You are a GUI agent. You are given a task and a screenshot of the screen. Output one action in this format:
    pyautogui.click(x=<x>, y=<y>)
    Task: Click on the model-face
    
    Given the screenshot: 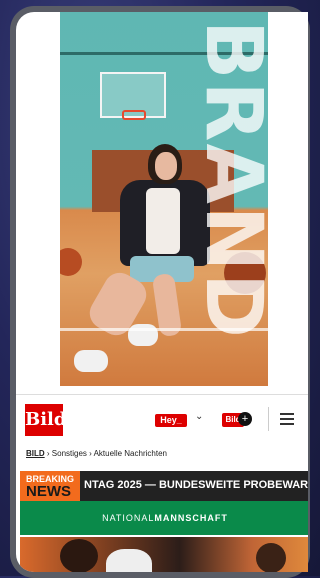 What is the action you would take?
    pyautogui.click(x=166, y=166)
    